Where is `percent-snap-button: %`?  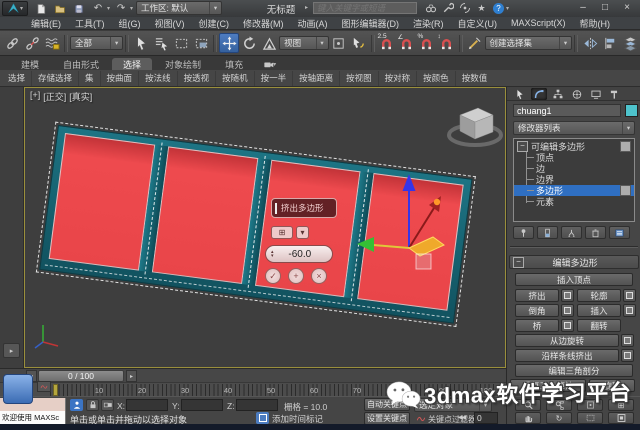
percent-snap-button: % is located at coordinates (427, 43).